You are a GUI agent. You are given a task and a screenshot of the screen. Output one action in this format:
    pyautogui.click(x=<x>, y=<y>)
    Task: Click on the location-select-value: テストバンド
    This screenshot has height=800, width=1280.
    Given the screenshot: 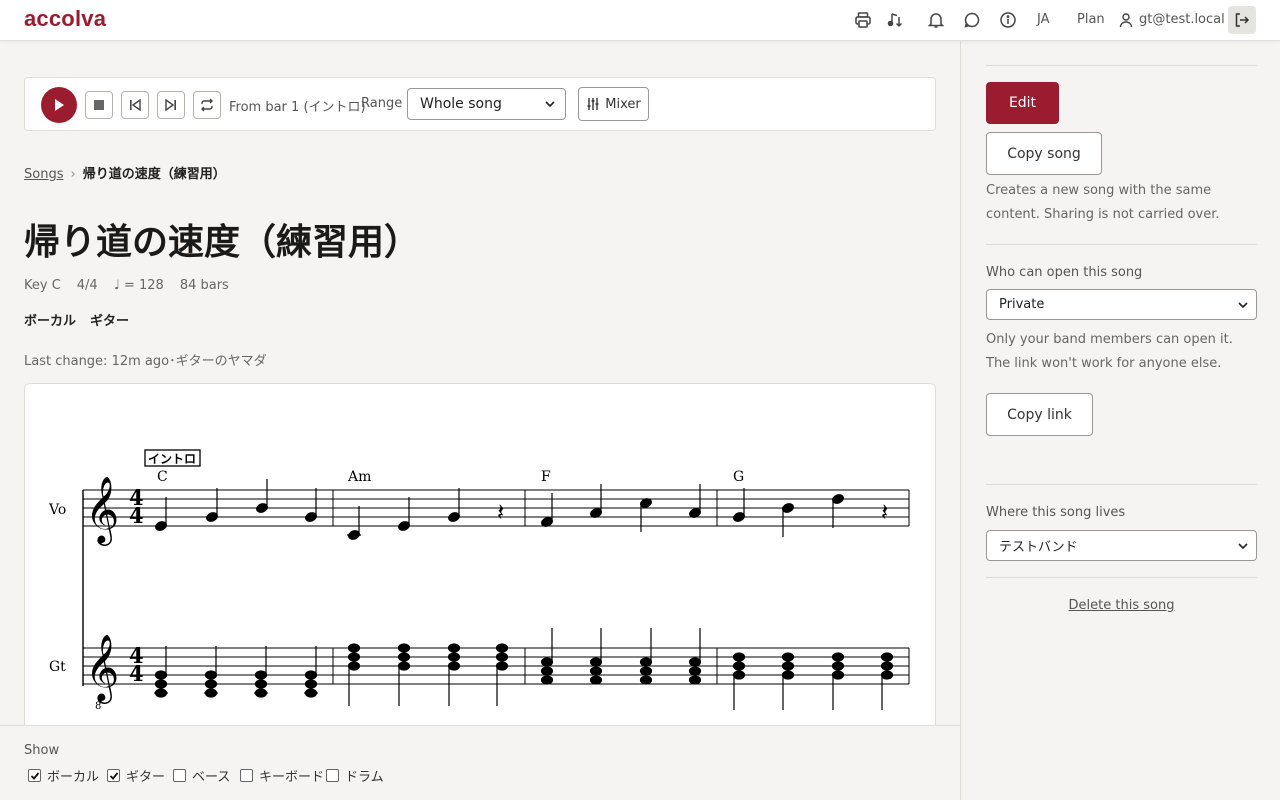 What is the action you would take?
    pyautogui.click(x=1038, y=547)
    